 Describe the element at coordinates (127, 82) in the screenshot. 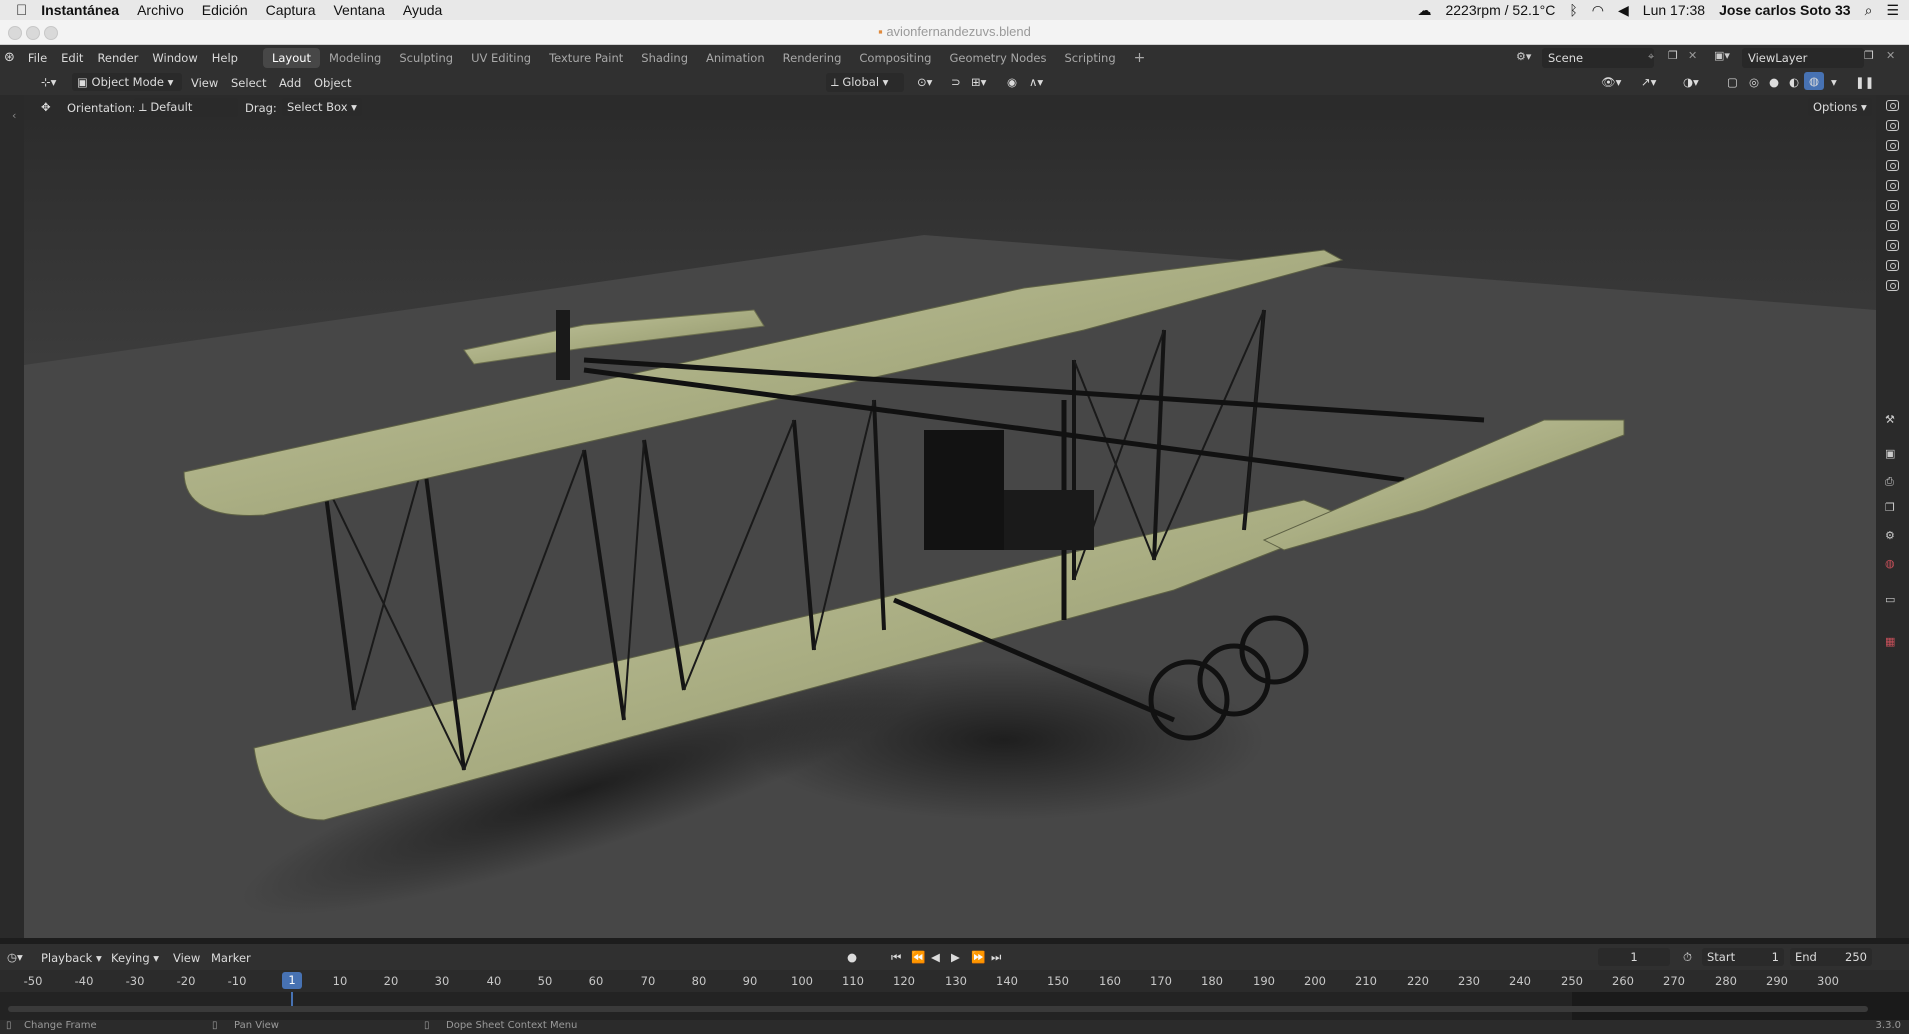

I see `object-mode-dropdown: ▣ Object Mode ▾` at that location.